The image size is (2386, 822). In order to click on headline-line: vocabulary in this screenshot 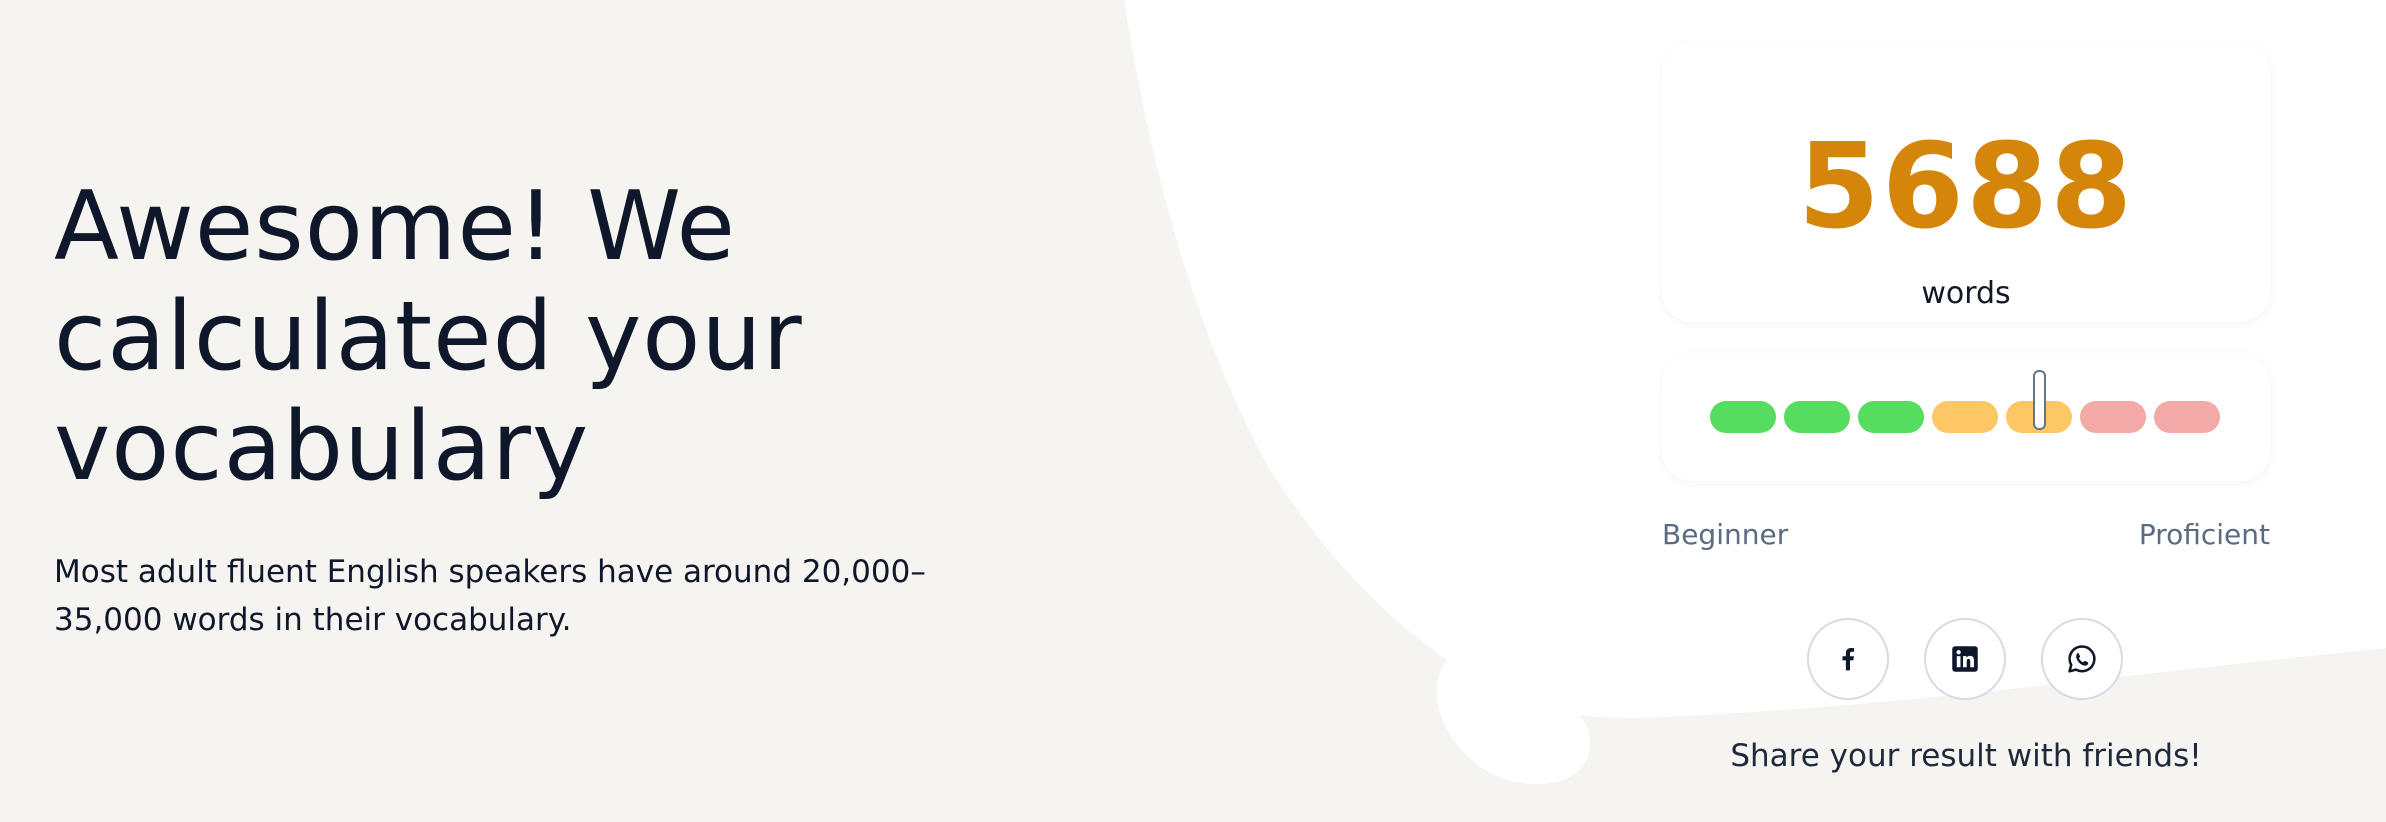, I will do `click(322, 447)`.